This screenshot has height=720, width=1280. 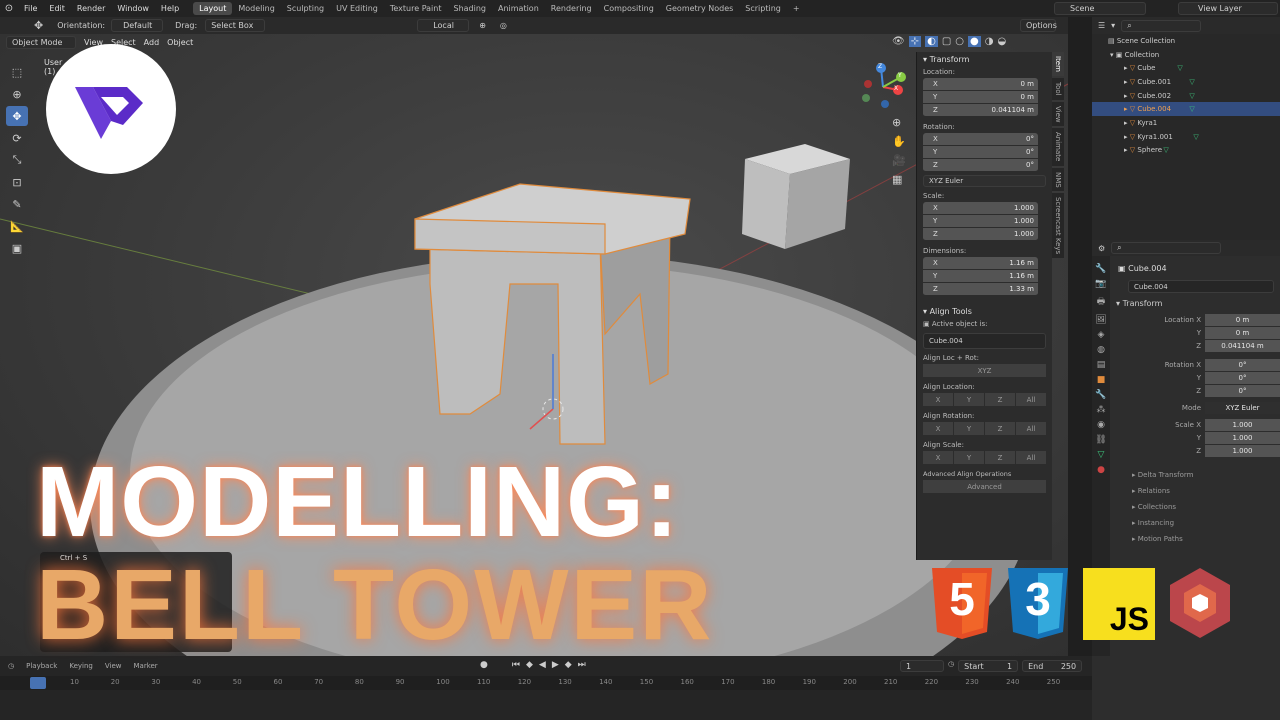 What do you see at coordinates (170, 8) in the screenshot?
I see `menu-help: Help` at bounding box center [170, 8].